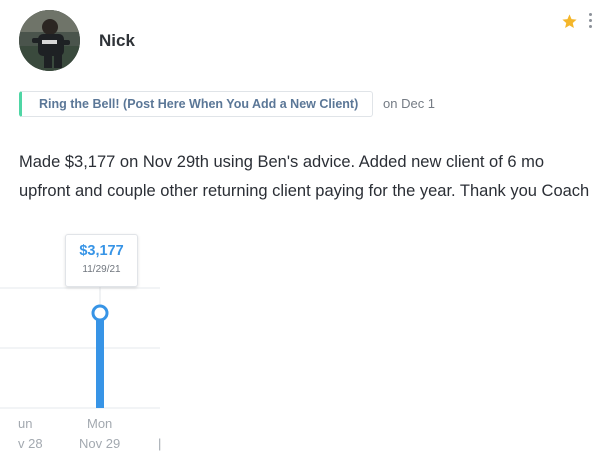 This screenshot has width=598, height=456. I want to click on tooltip-date: 11/29/21, so click(101, 269).